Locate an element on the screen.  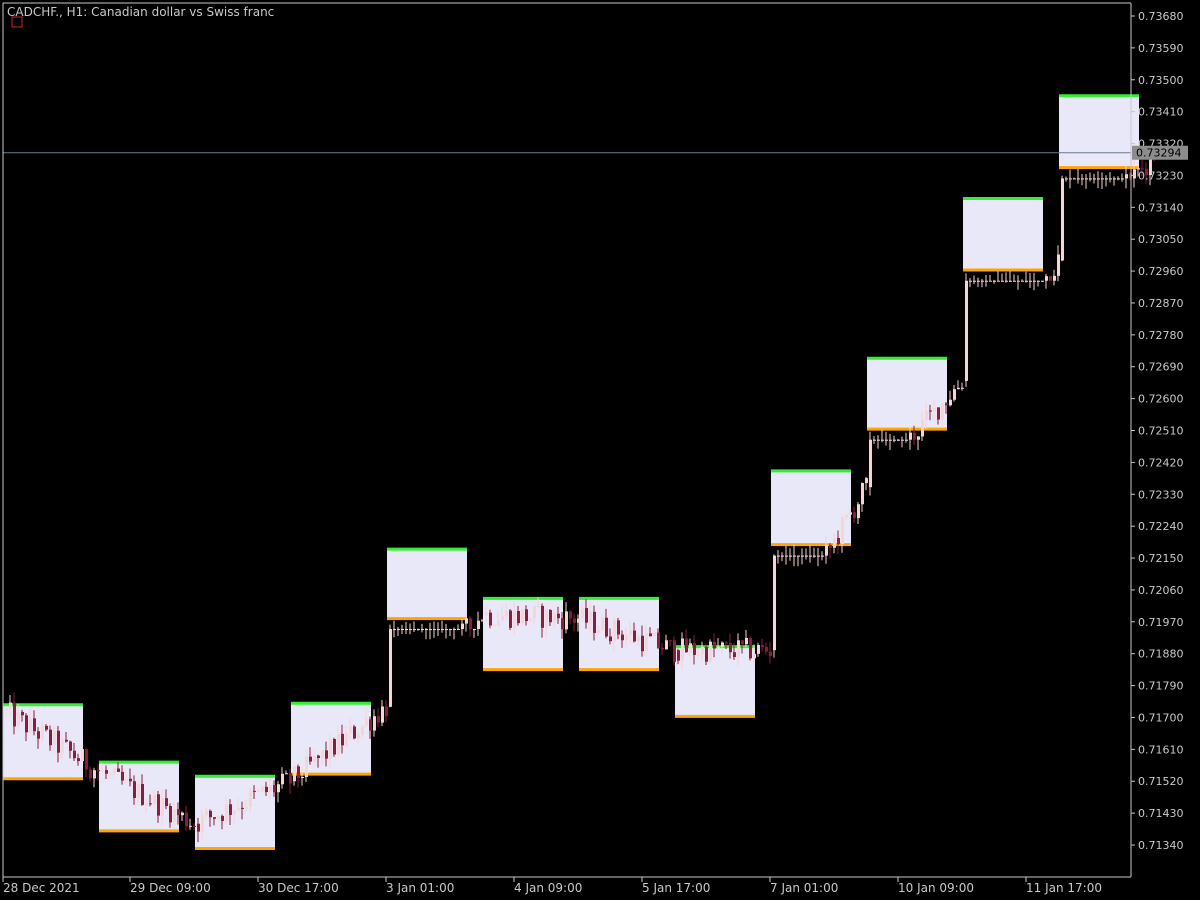
y-tick-label: 0.72420 is located at coordinates (1161, 462).